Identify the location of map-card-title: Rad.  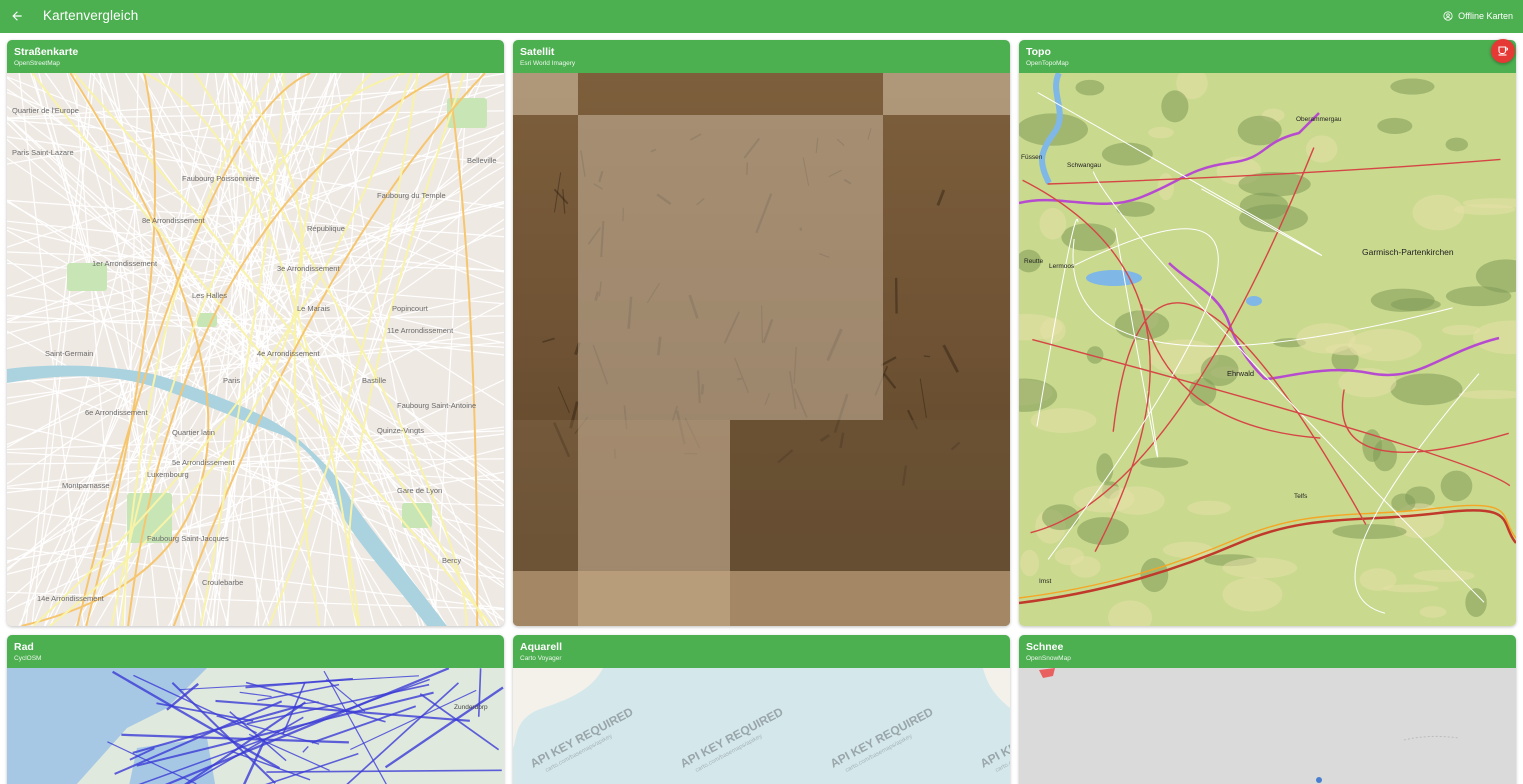
(24, 647).